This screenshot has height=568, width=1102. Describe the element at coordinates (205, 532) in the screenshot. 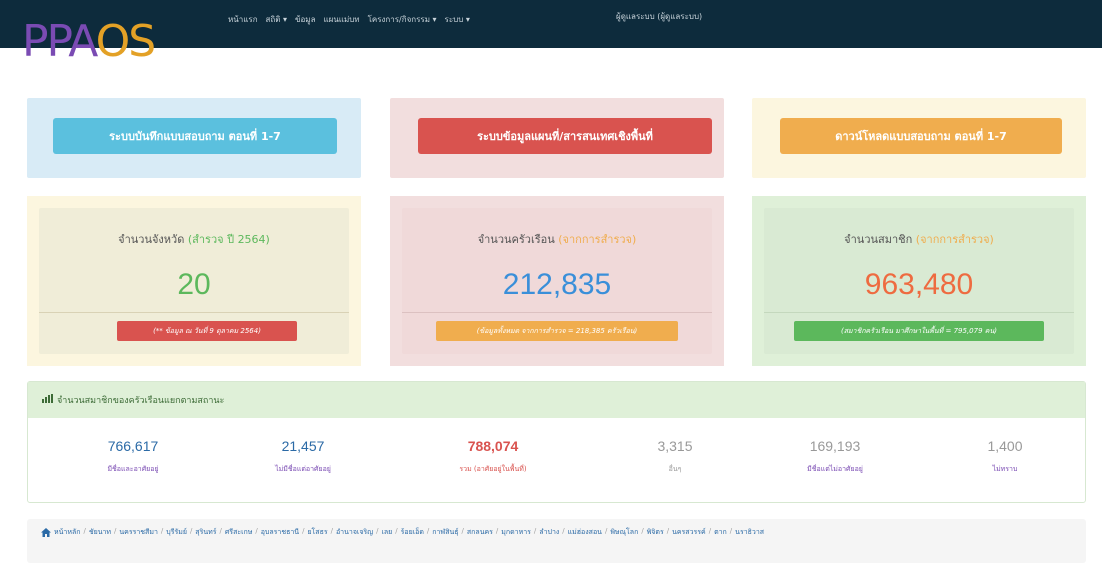

I see `crumb-province: สุรินทร์` at that location.